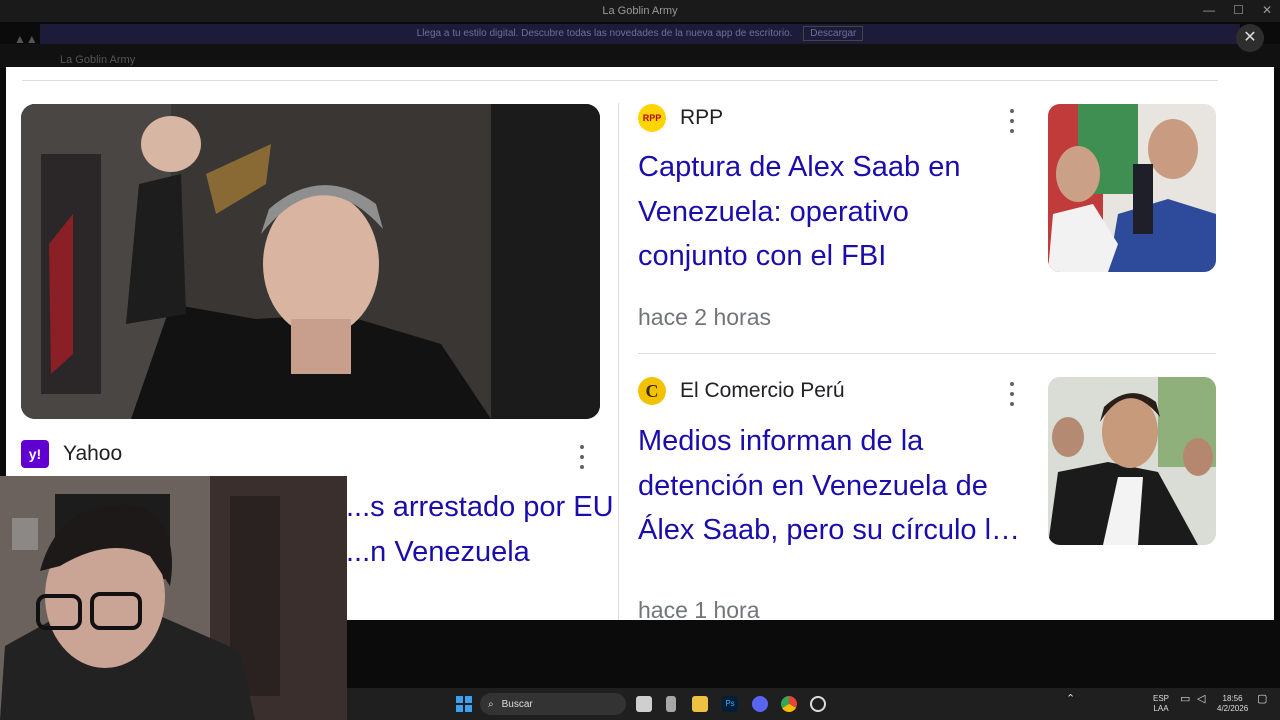 This screenshot has height=720, width=1280. Describe the element at coordinates (1201, 699) in the screenshot. I see `volume-icon: ◁` at that location.